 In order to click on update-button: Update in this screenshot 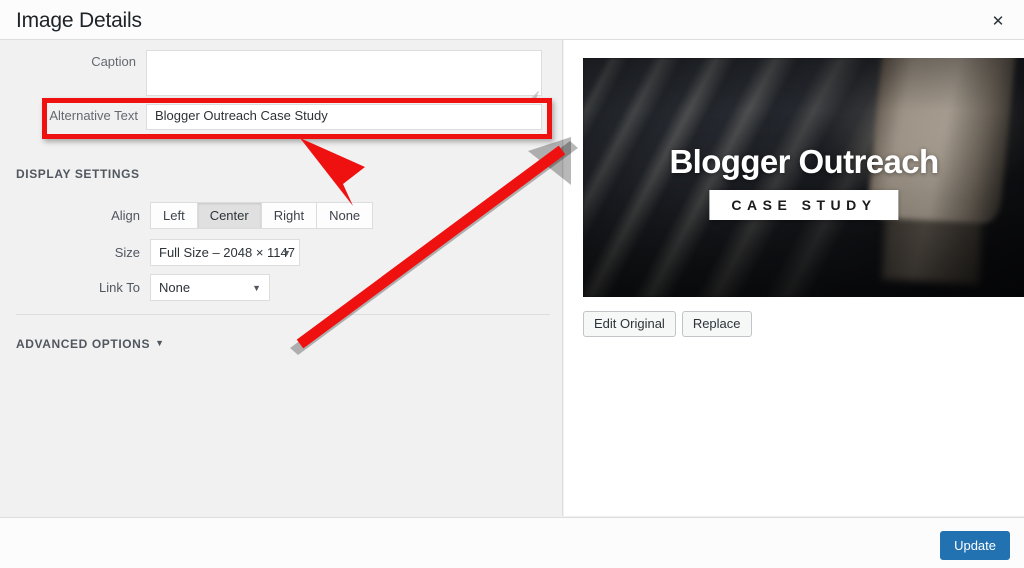, I will do `click(975, 545)`.